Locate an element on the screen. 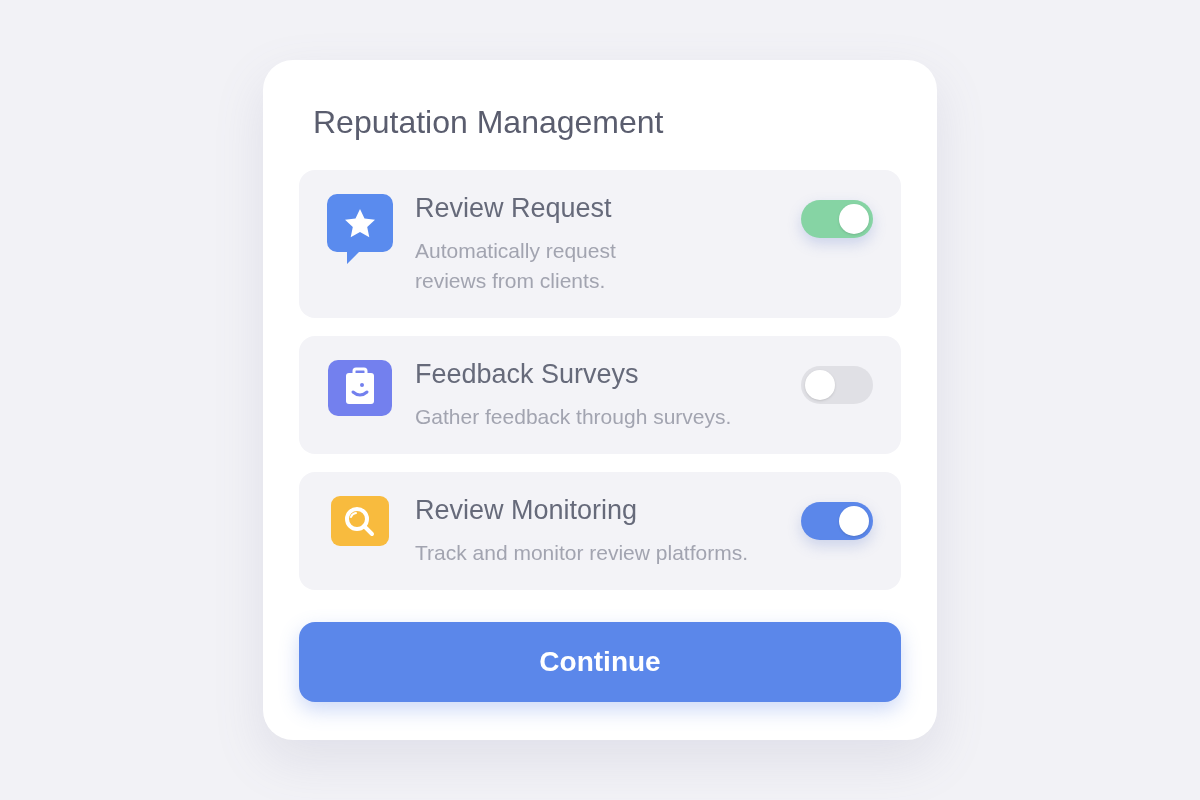 This screenshot has height=800, width=1200. search-icon is located at coordinates (360, 521).